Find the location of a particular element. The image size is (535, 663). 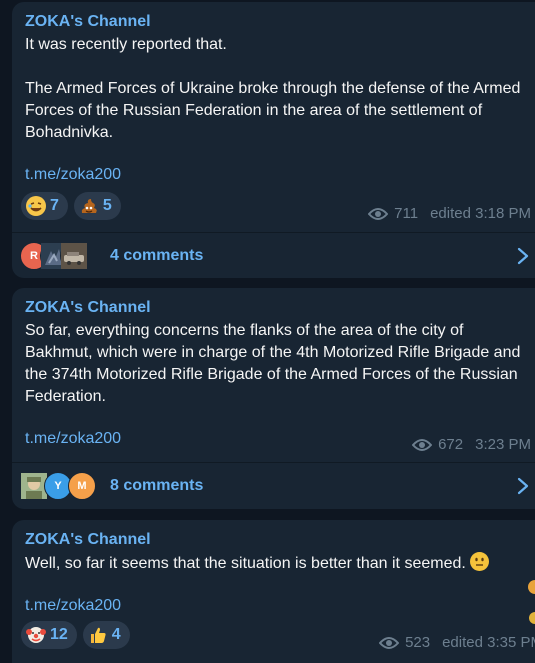

comments-label: 4 comments is located at coordinates (157, 255).